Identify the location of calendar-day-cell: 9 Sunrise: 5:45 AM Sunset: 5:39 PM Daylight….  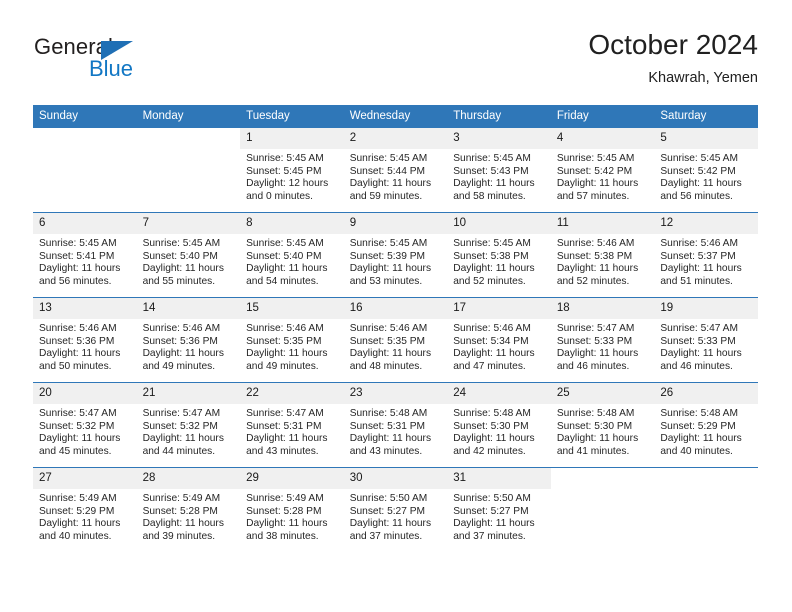
(395, 255).